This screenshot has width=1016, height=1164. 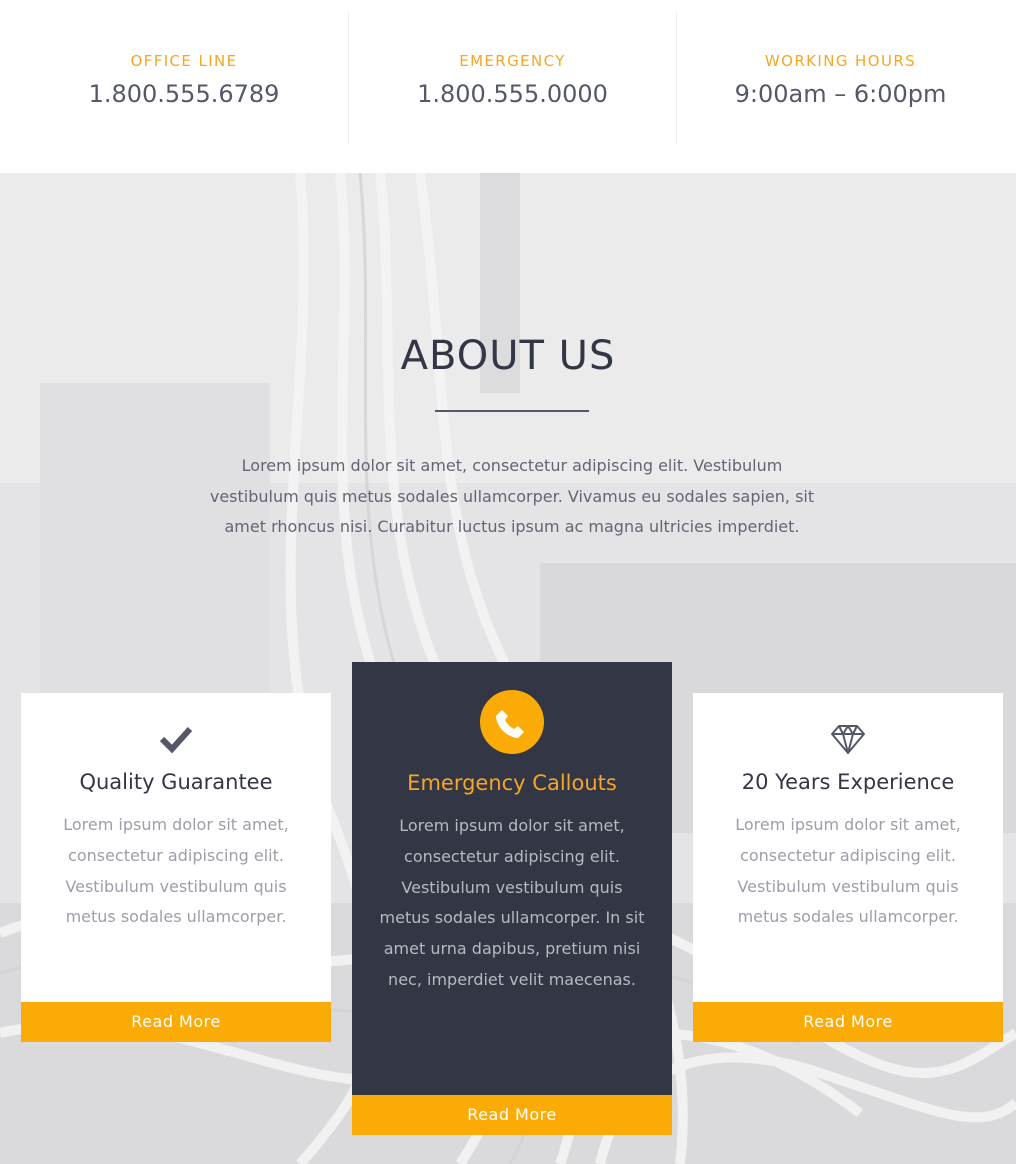 What do you see at coordinates (512, 411) in the screenshot?
I see `title-divider` at bounding box center [512, 411].